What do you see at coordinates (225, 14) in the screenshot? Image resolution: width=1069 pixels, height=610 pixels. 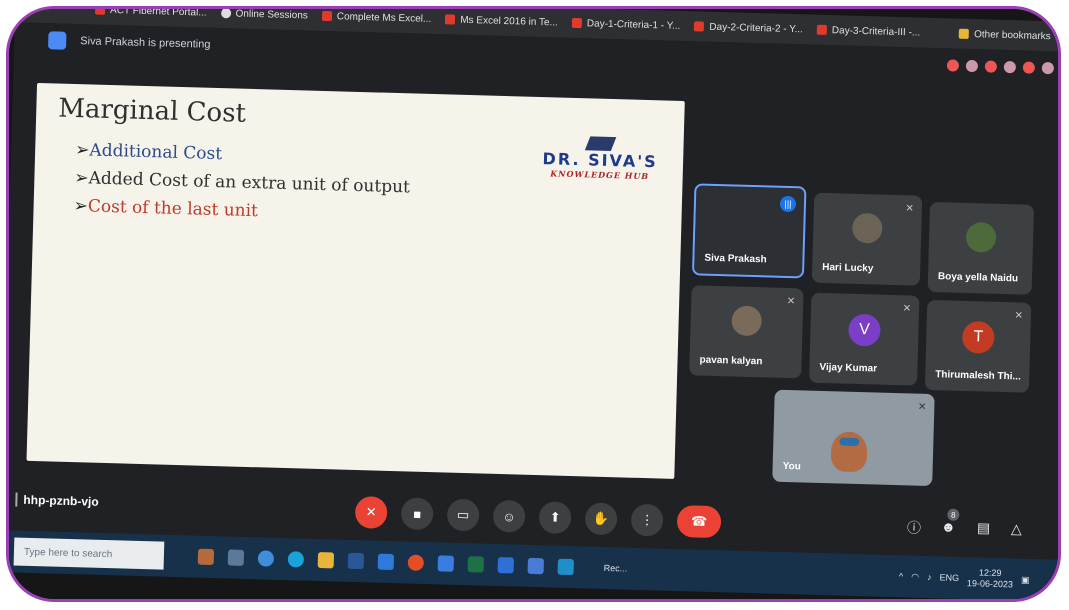 I see `globe-icon` at bounding box center [225, 14].